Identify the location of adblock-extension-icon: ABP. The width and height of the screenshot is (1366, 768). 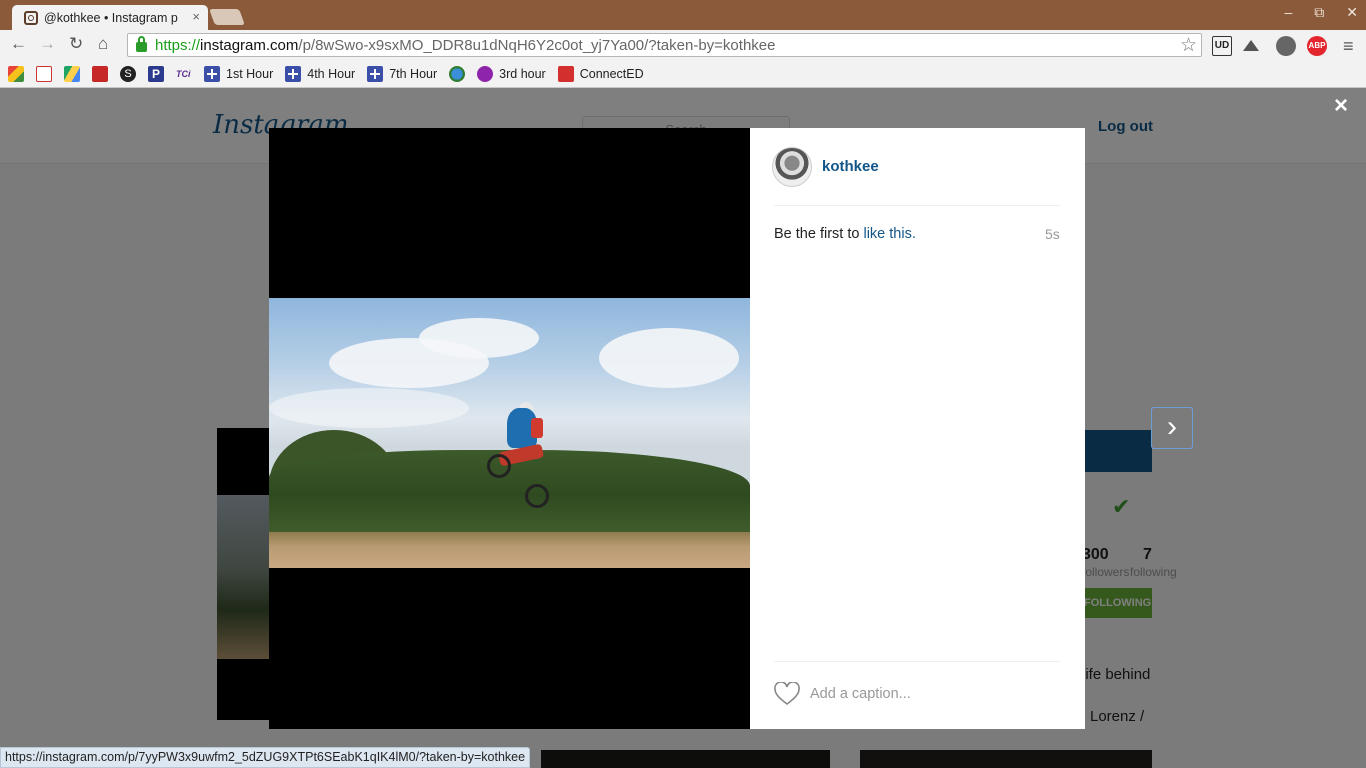
(1317, 46).